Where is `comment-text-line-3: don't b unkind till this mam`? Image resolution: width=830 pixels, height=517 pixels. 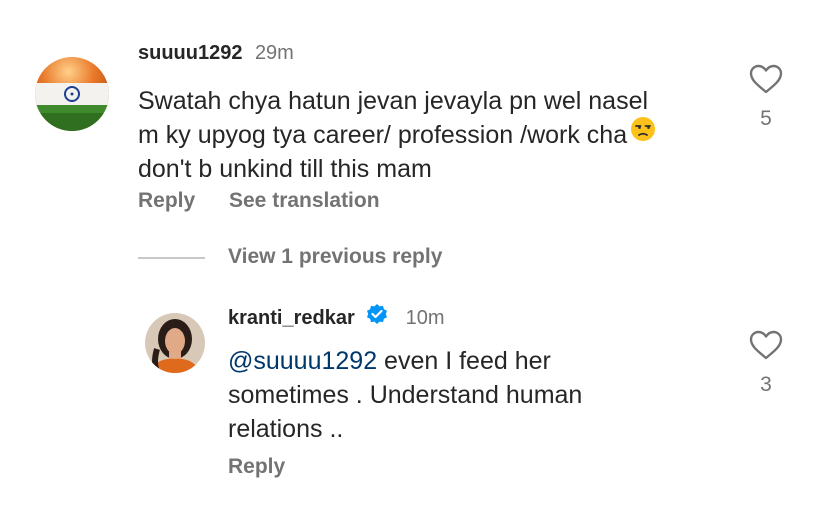 comment-text-line-3: don't b unkind till this mam is located at coordinates (285, 169).